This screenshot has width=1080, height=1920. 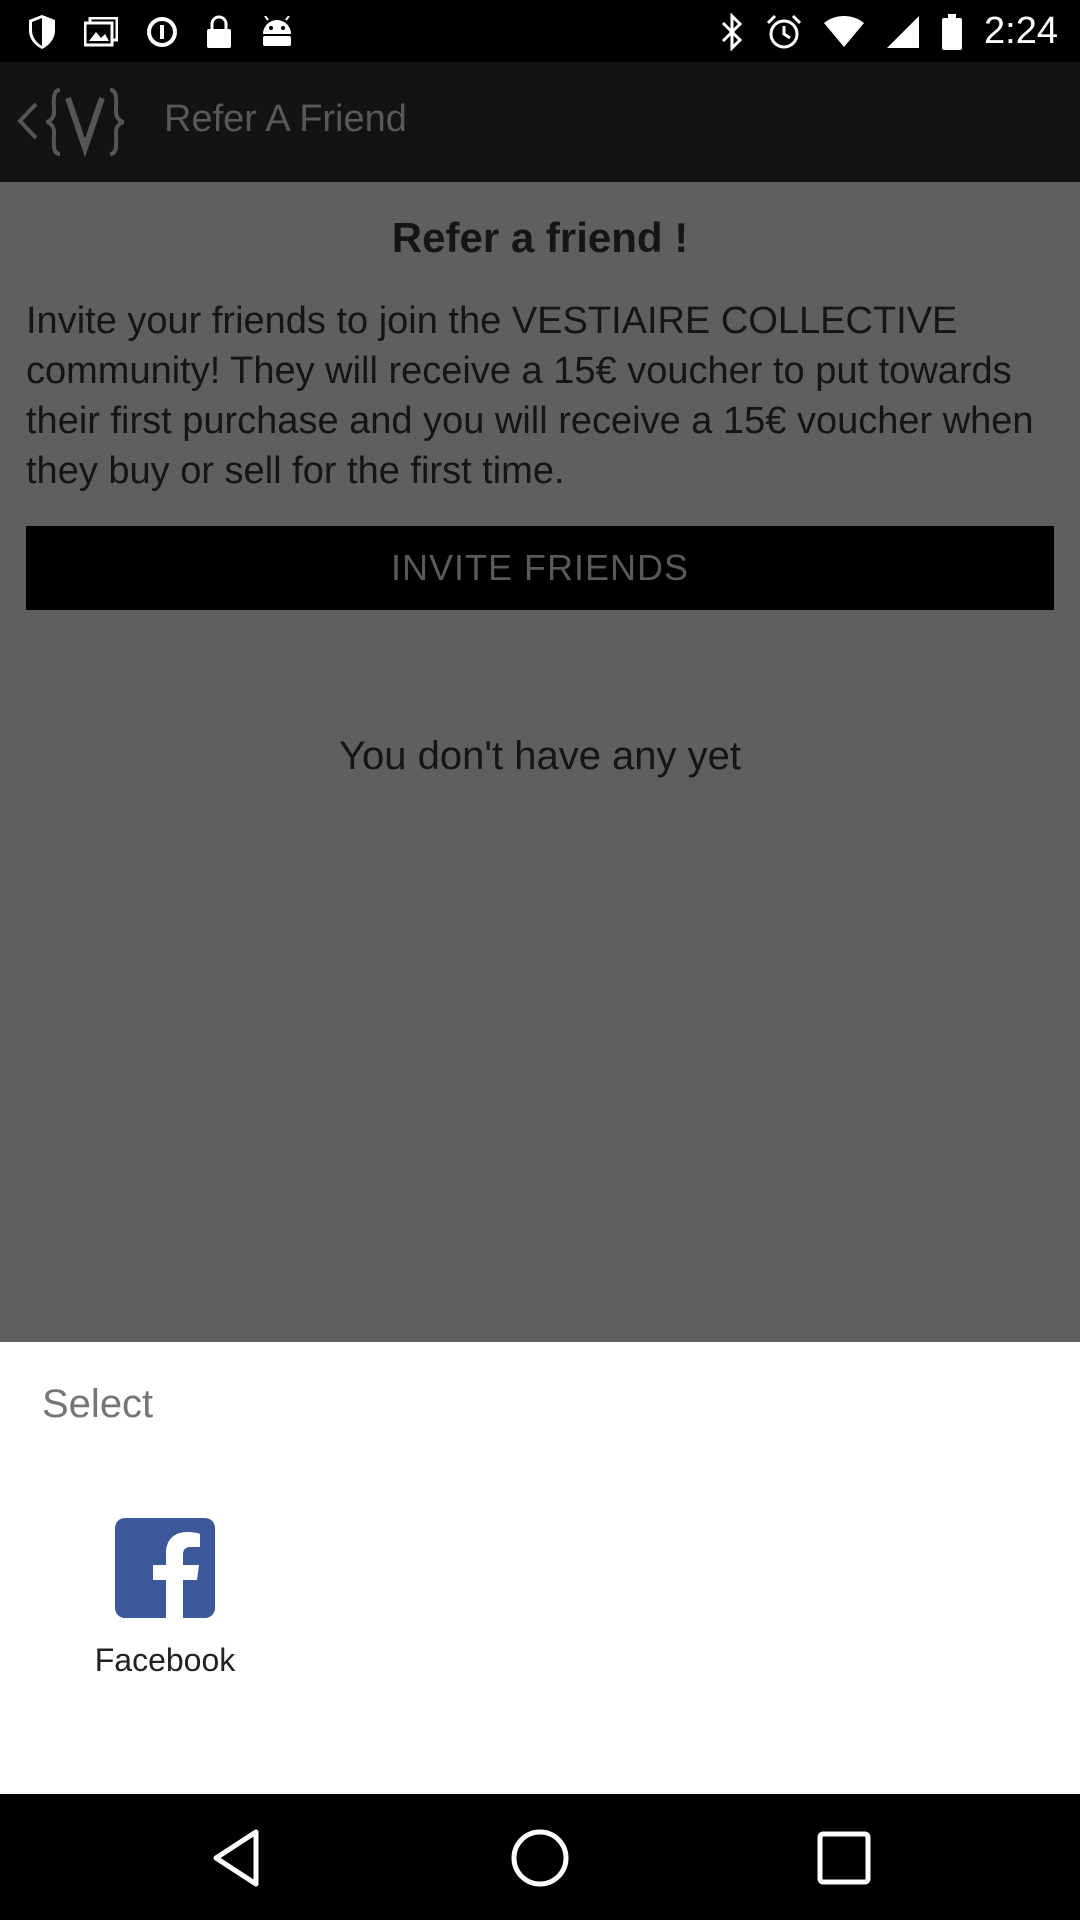 I want to click on wifi-icon, so click(x=844, y=31).